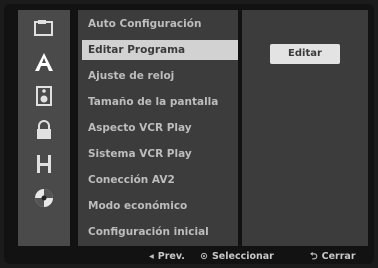  Describe the element at coordinates (160, 206) in the screenshot. I see `menu-item-modo-economico: Modo económico` at that location.